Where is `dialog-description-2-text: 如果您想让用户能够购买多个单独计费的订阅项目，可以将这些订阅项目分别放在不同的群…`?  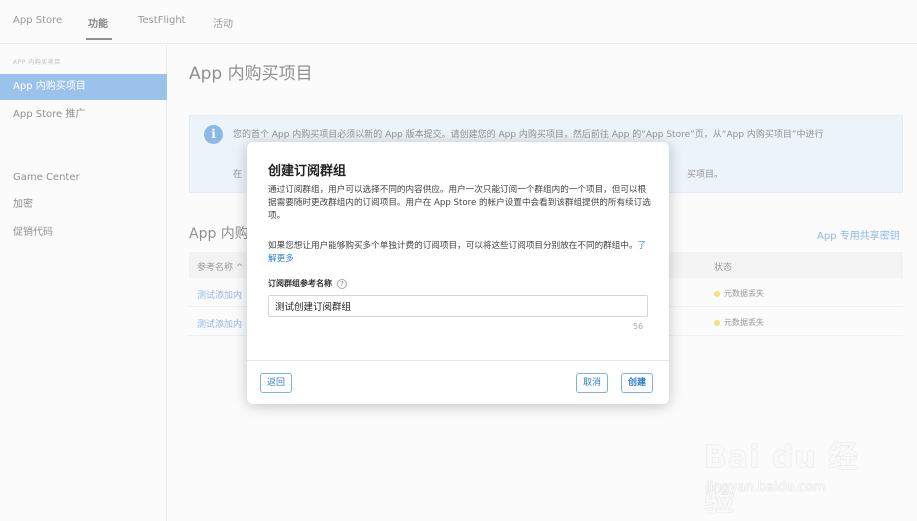
dialog-description-2-text: 如果您想让用户能够购买多个单独计费的订阅项目，可以将这些订阅项目分别放在不同的群… is located at coordinates (453, 246).